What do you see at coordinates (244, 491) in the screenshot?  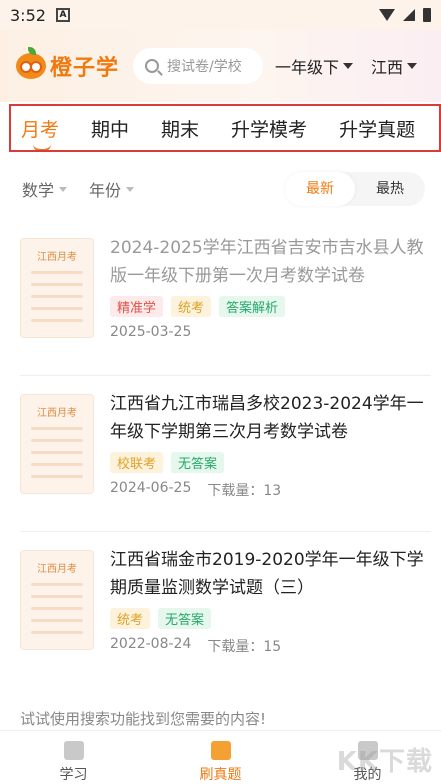 I see `paper-downloads: 下载量：13` at bounding box center [244, 491].